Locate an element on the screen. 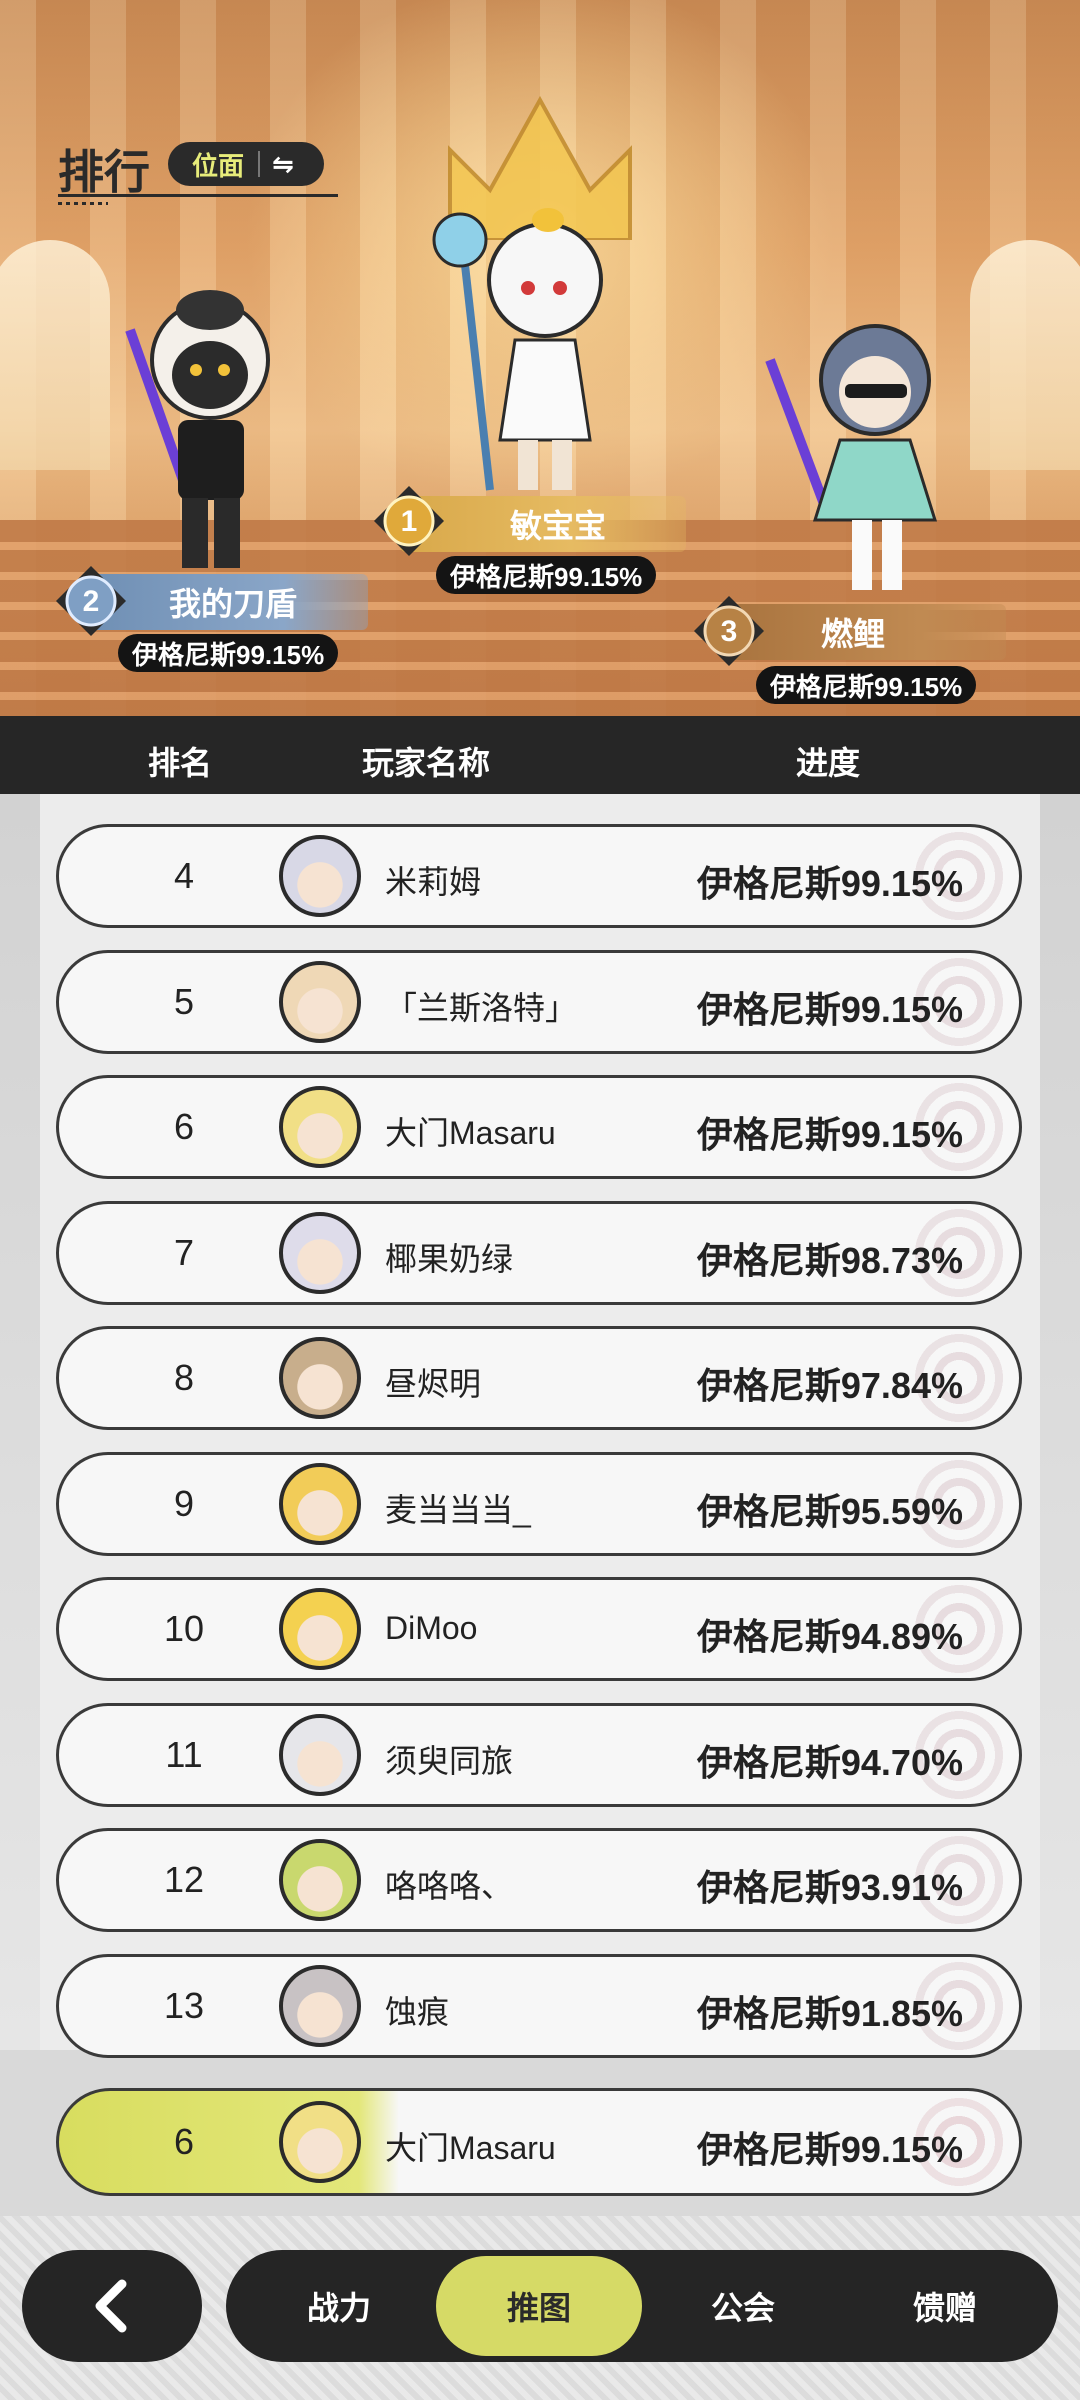 The width and height of the screenshot is (1080, 2400). col-rank-header: 排名 is located at coordinates (180, 763).